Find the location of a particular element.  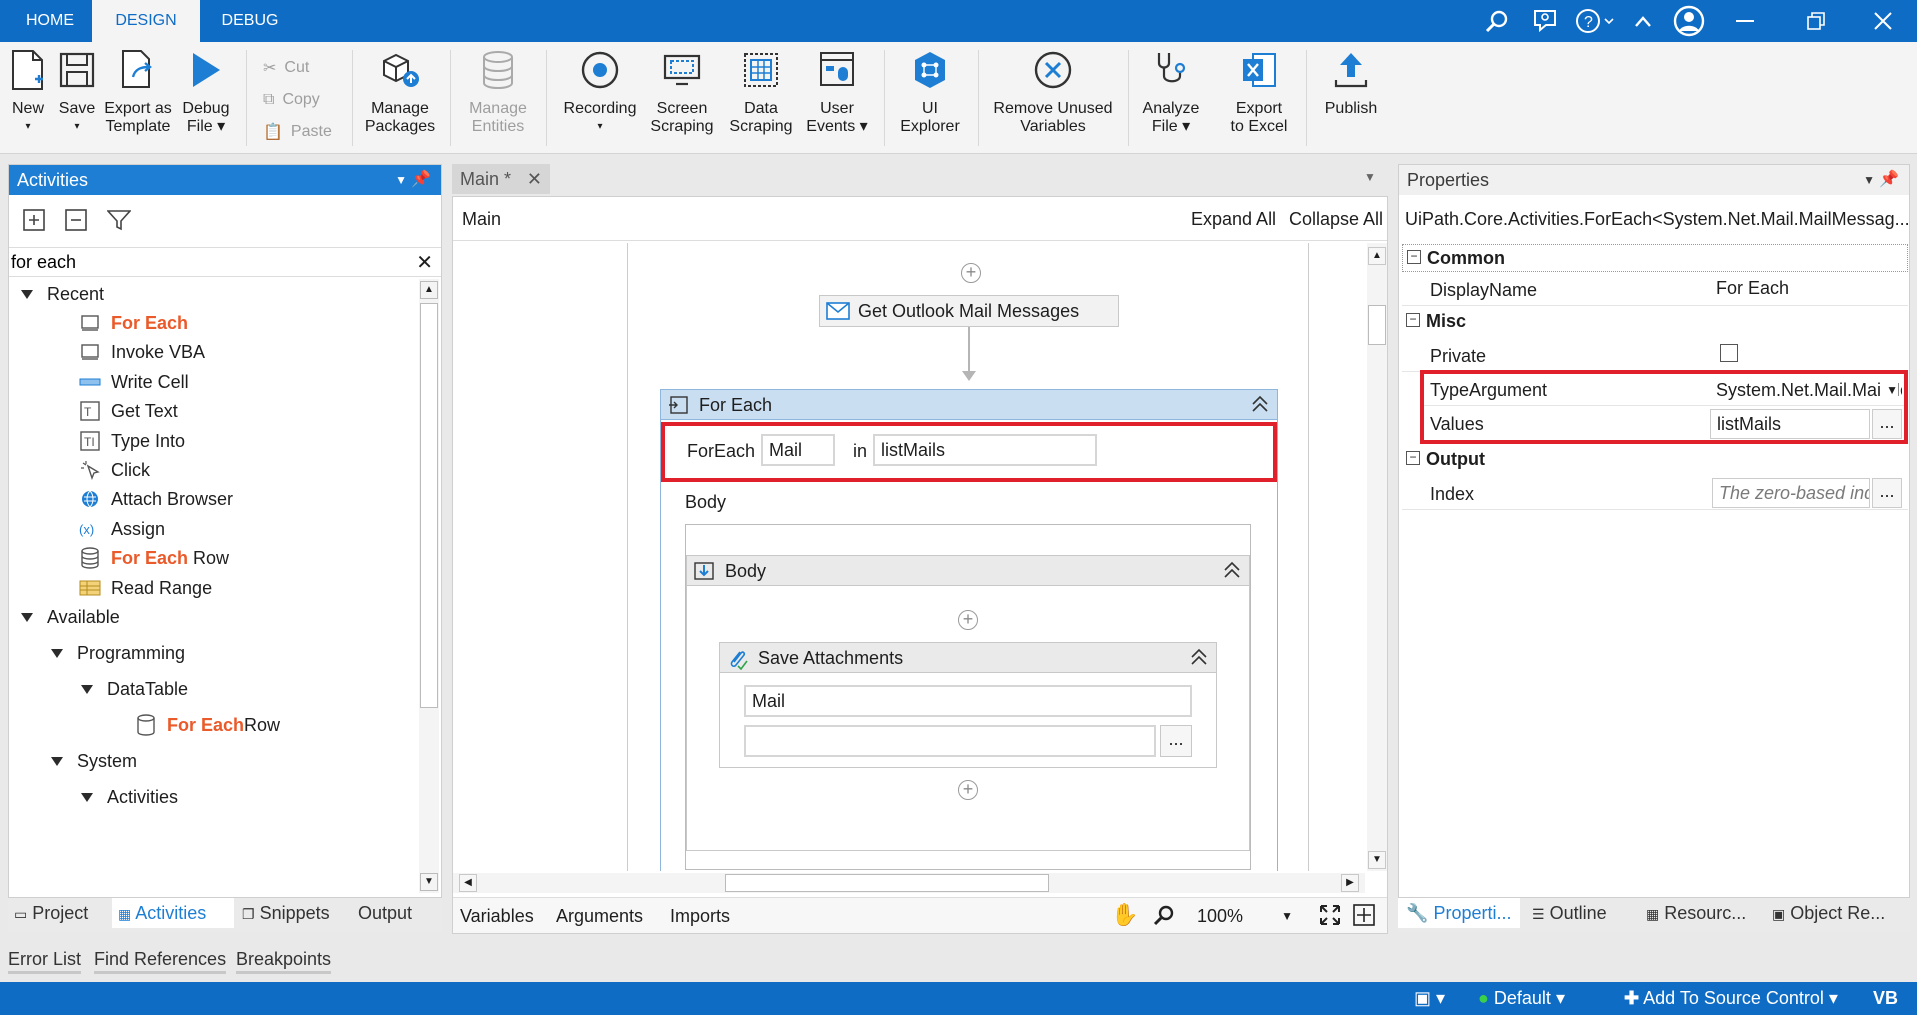

tree-item: T Get Text is located at coordinates (128, 411).